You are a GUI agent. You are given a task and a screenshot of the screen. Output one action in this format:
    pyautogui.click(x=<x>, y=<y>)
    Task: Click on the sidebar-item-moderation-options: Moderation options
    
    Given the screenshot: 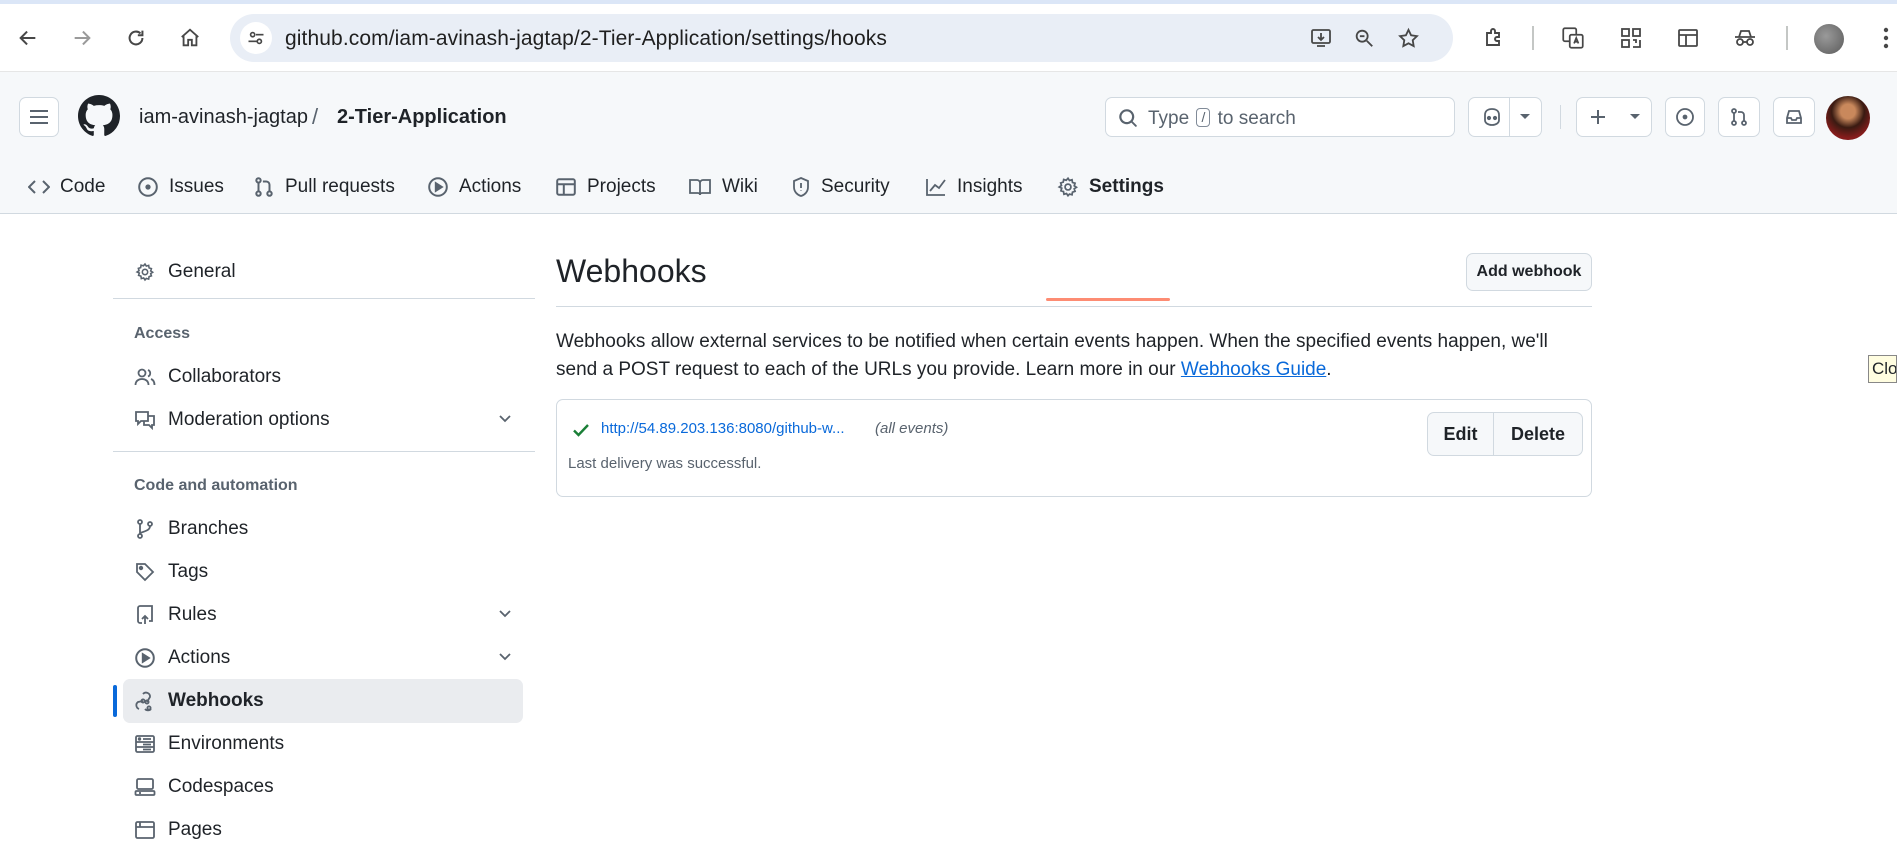 What is the action you would take?
    pyautogui.click(x=323, y=420)
    